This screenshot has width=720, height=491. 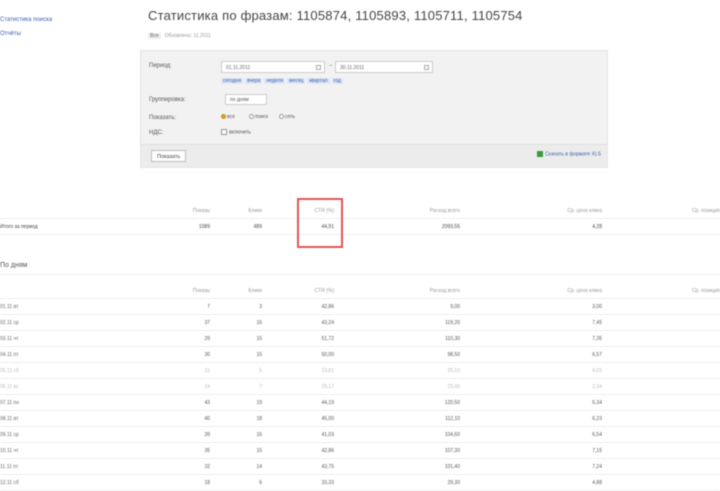 I want to click on col-header-ctr: CTR (%), so click(x=298, y=291).